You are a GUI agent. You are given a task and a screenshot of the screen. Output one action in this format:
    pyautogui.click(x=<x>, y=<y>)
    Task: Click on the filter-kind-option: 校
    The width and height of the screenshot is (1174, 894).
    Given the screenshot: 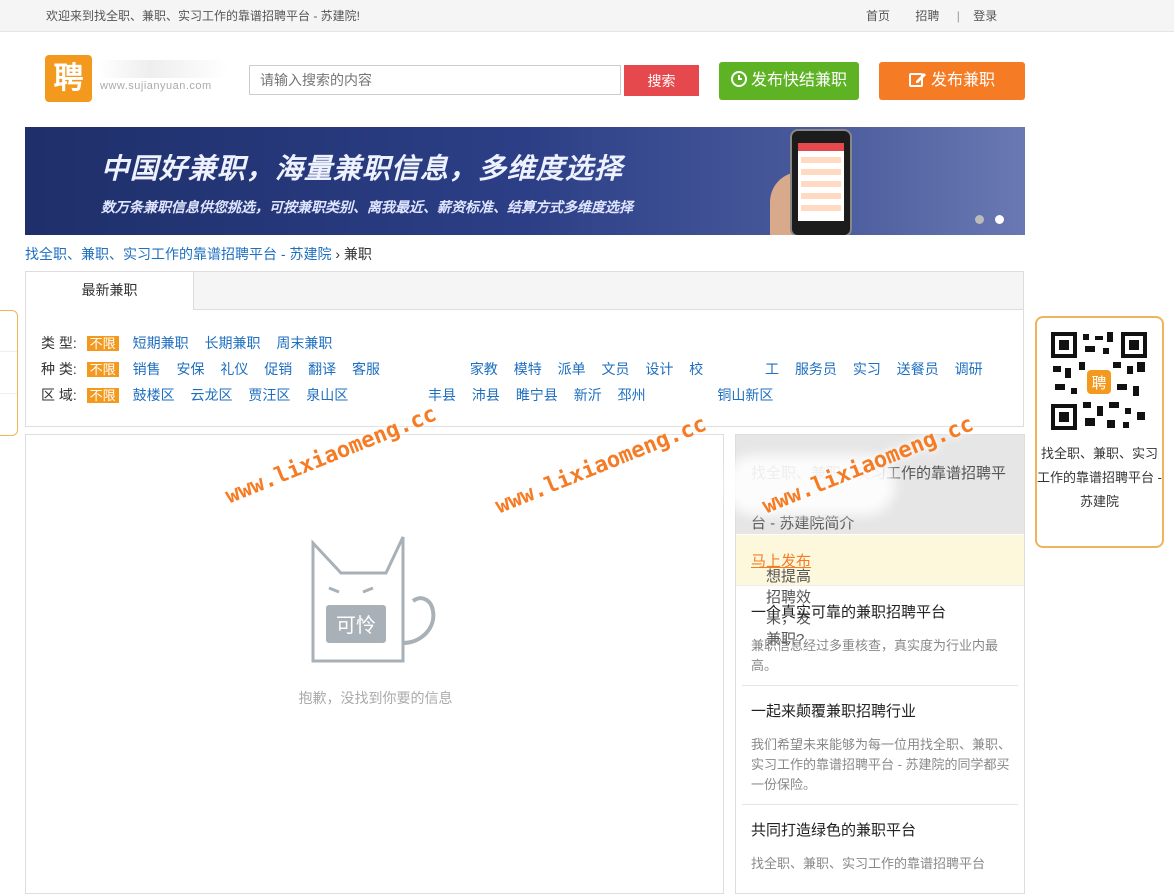 What is the action you would take?
    pyautogui.click(x=696, y=369)
    